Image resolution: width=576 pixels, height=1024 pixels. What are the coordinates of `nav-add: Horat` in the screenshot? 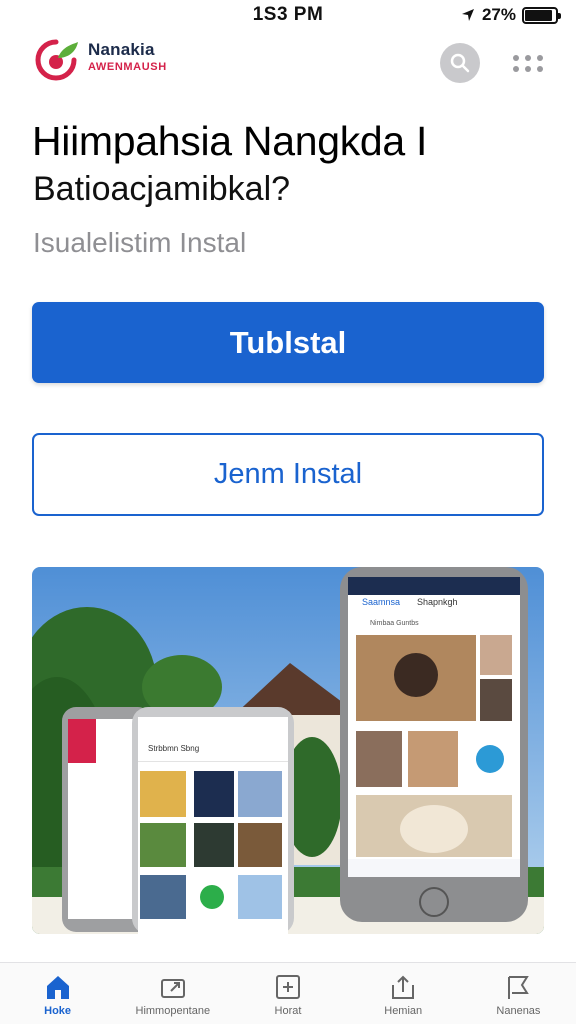 It's located at (287, 993).